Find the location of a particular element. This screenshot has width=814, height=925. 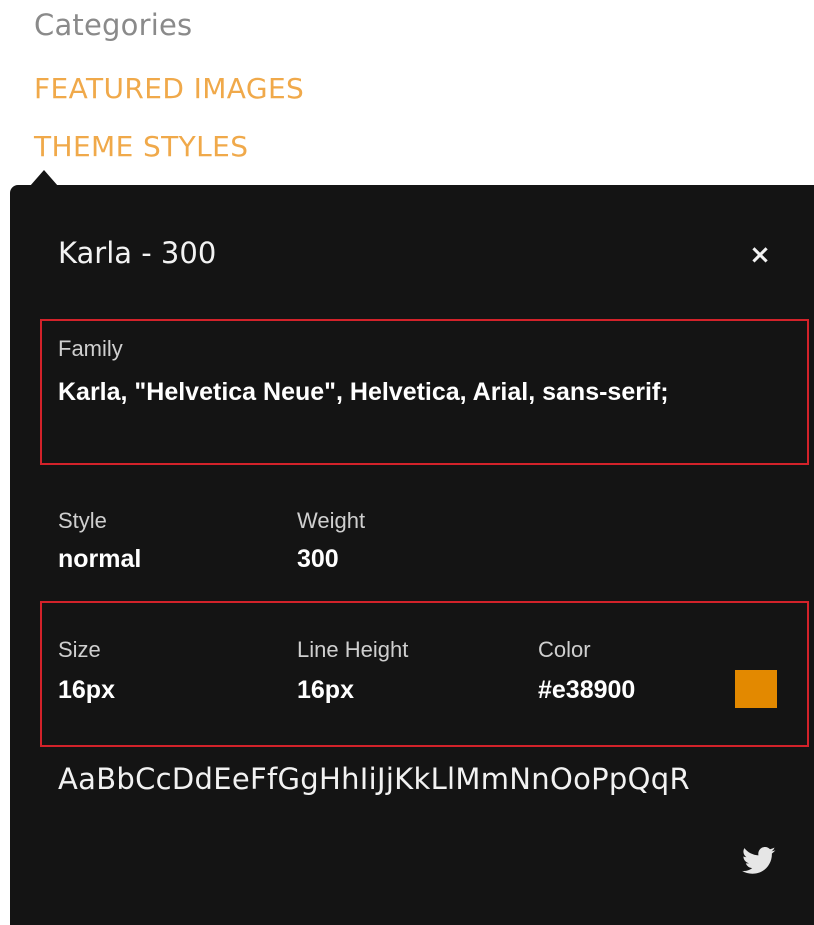

font-sample-text: AaBbCcDdEeFfGgHhIiJjKkLlMmNnOoPpQqR is located at coordinates (374, 779).